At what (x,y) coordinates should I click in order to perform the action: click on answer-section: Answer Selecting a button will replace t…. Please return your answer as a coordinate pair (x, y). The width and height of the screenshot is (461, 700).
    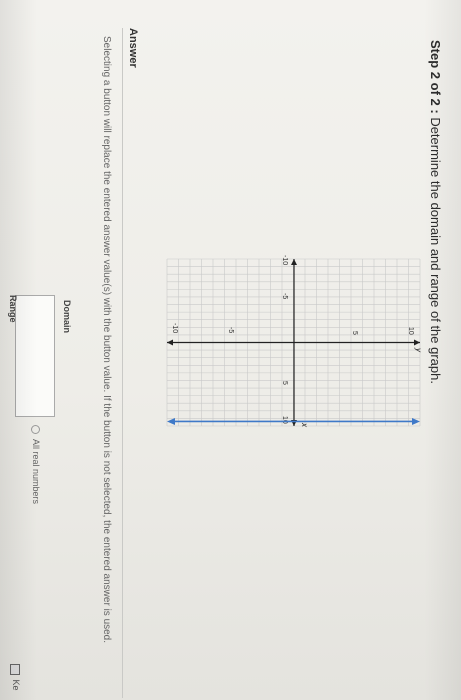
    Looking at the image, I should click on (120, 363).